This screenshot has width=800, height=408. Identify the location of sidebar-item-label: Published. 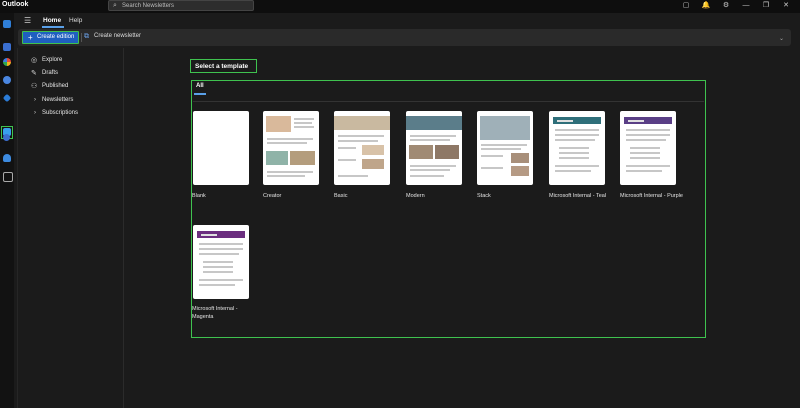
(55, 86).